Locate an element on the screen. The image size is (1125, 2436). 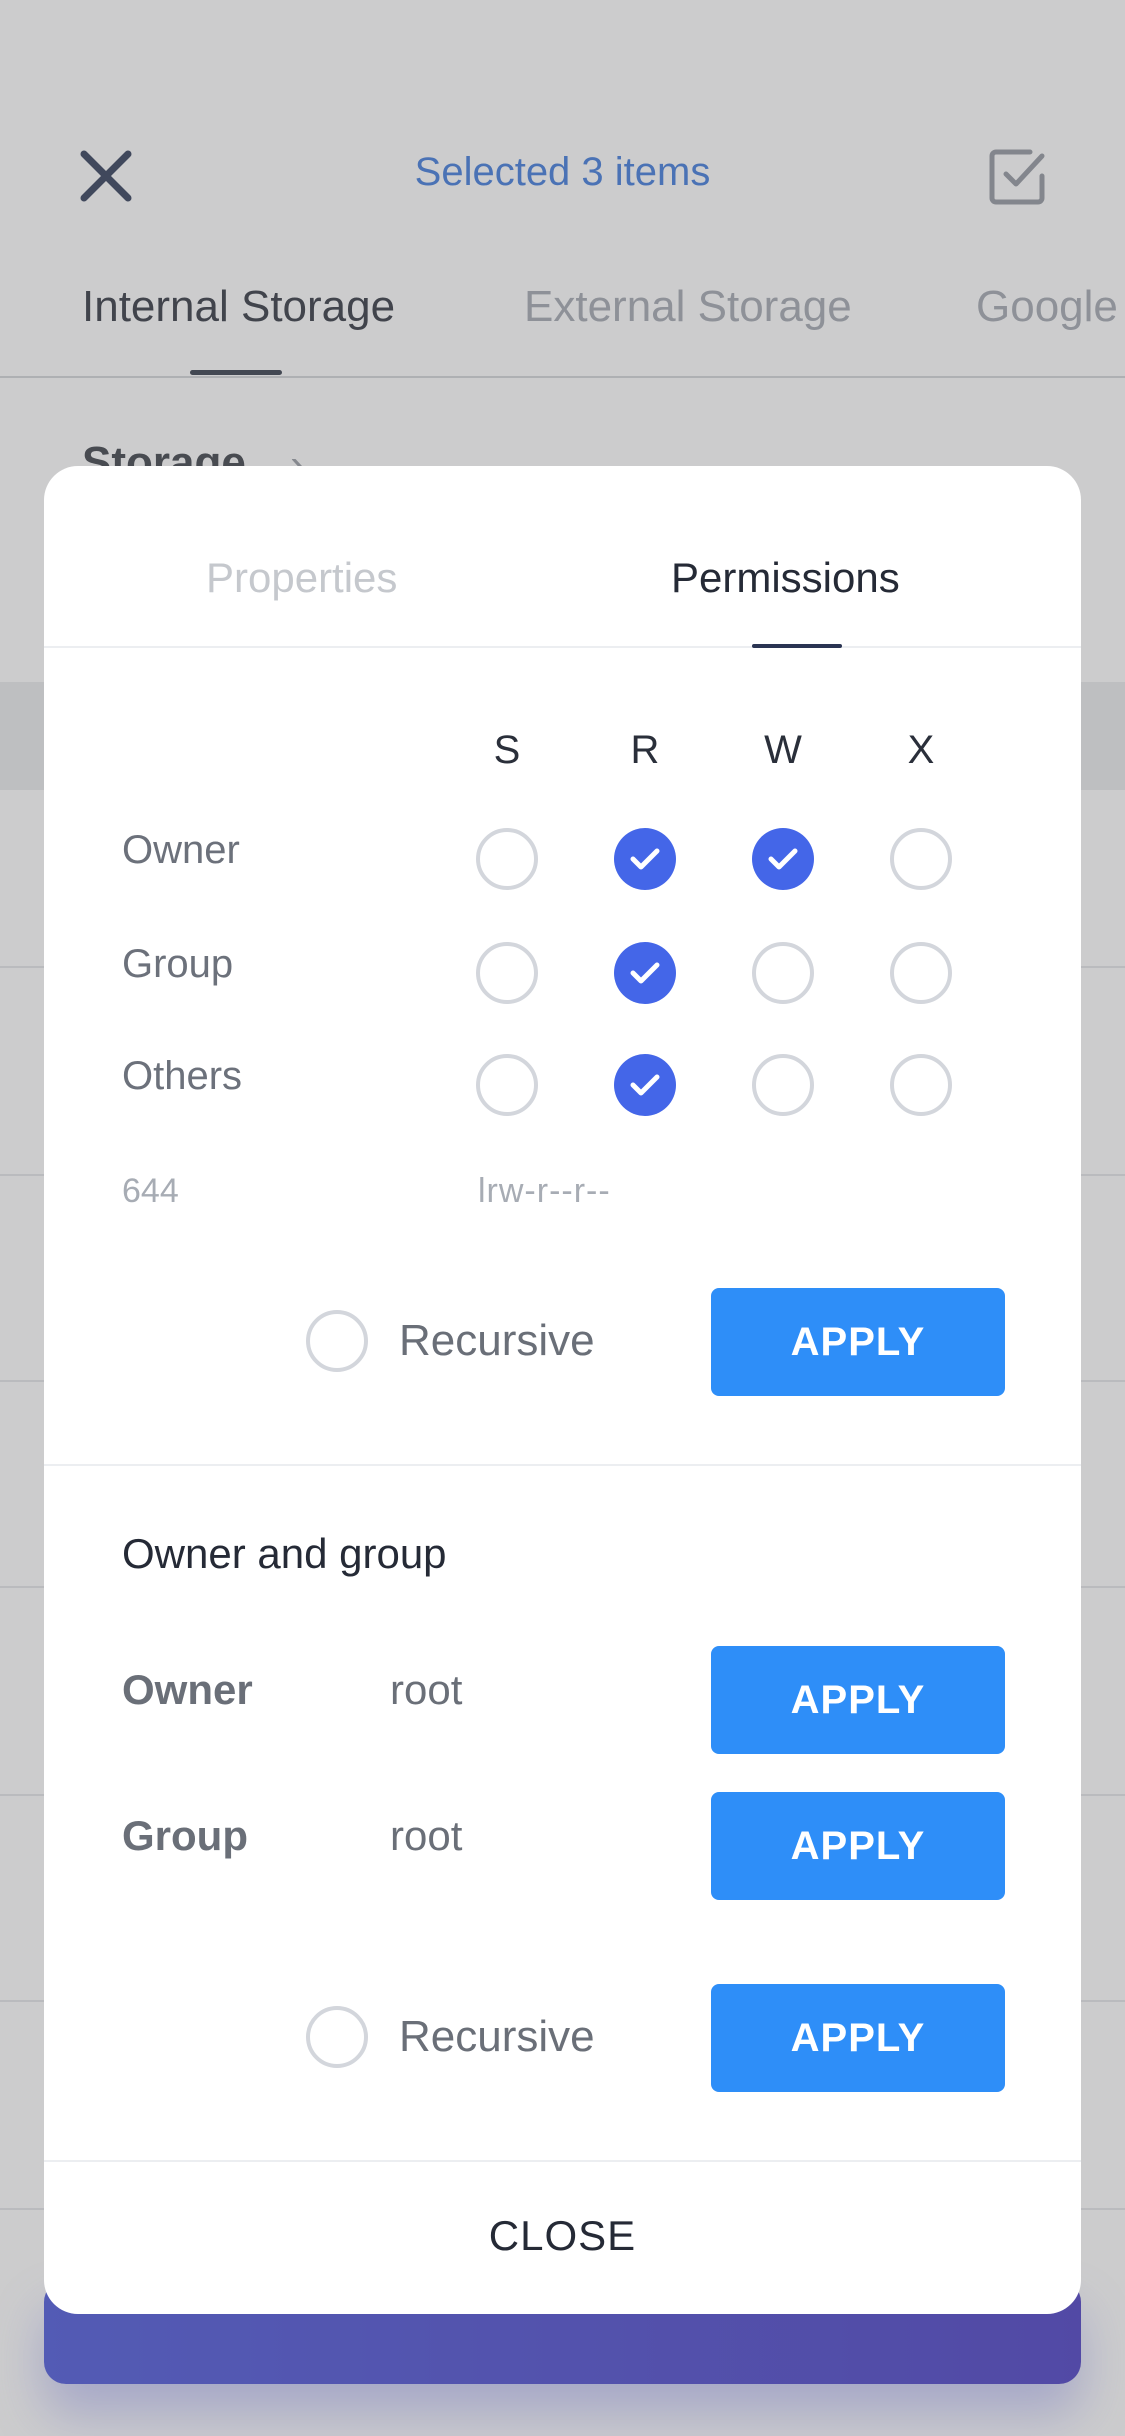
permission-radio-others-x is located at coordinates (921, 1085).